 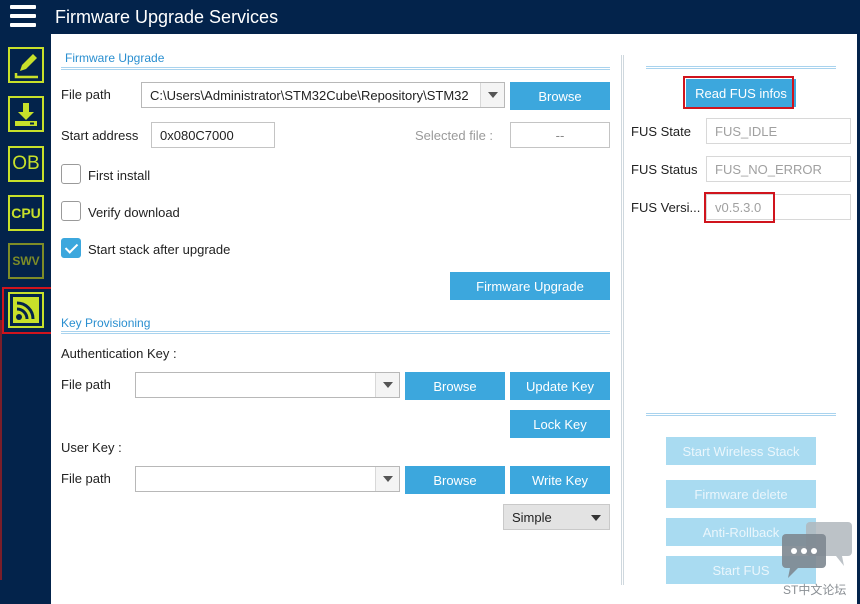 I want to click on pencil-icon, so click(x=26, y=66).